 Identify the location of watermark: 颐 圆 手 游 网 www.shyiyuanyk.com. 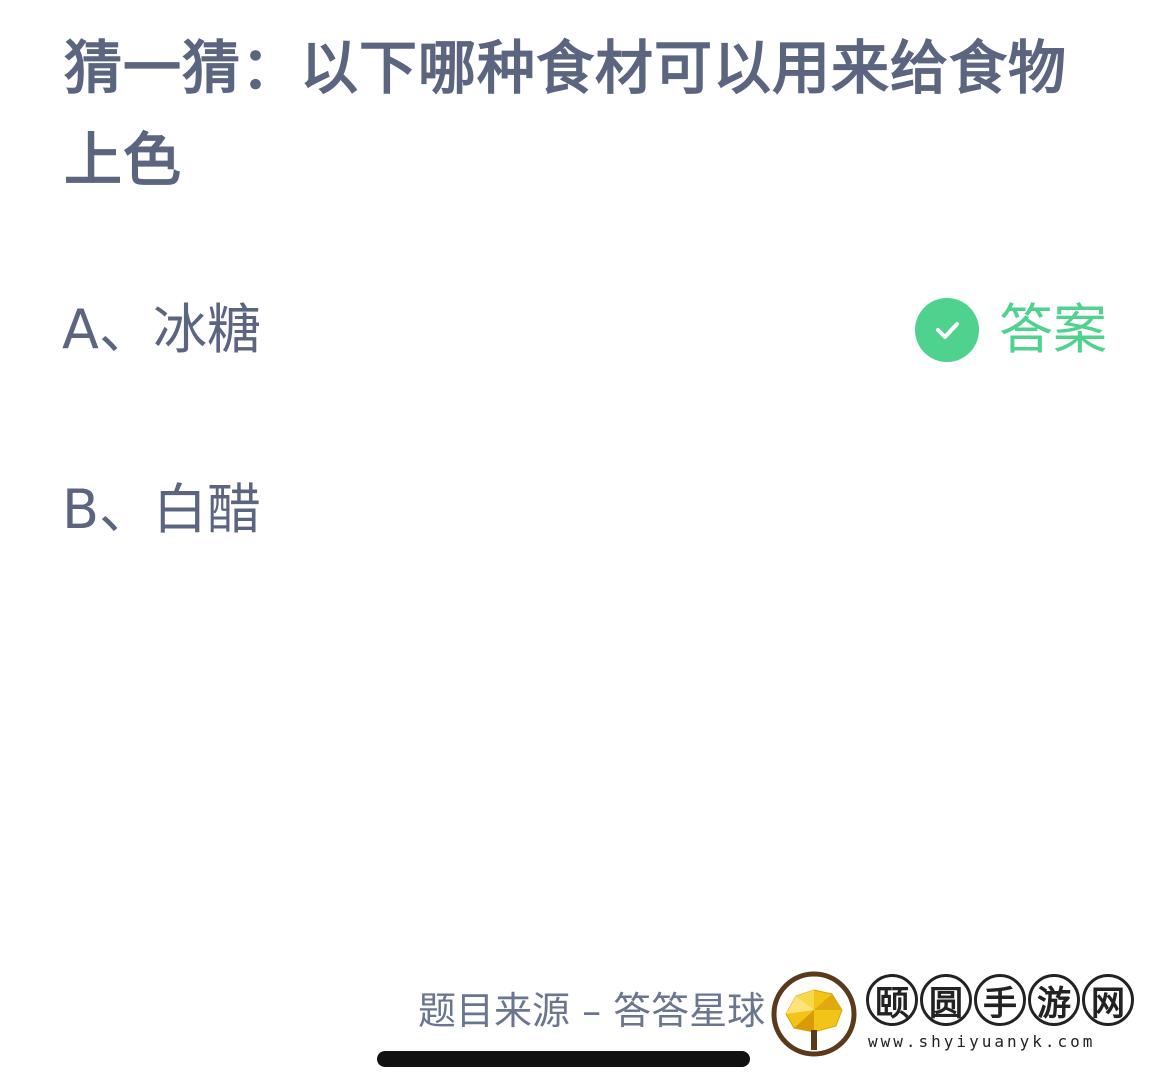
(955, 1013).